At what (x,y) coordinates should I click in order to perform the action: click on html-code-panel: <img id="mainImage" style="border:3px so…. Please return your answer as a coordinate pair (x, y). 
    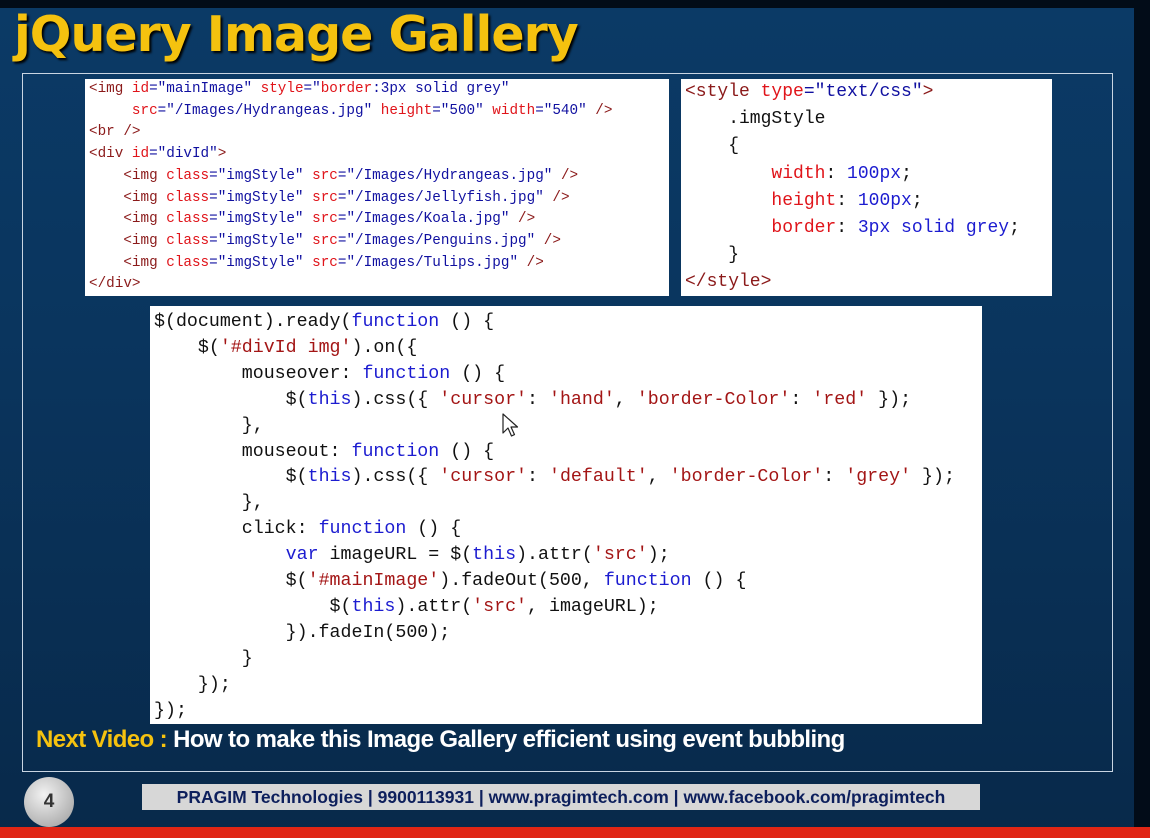
    Looking at the image, I should click on (377, 187).